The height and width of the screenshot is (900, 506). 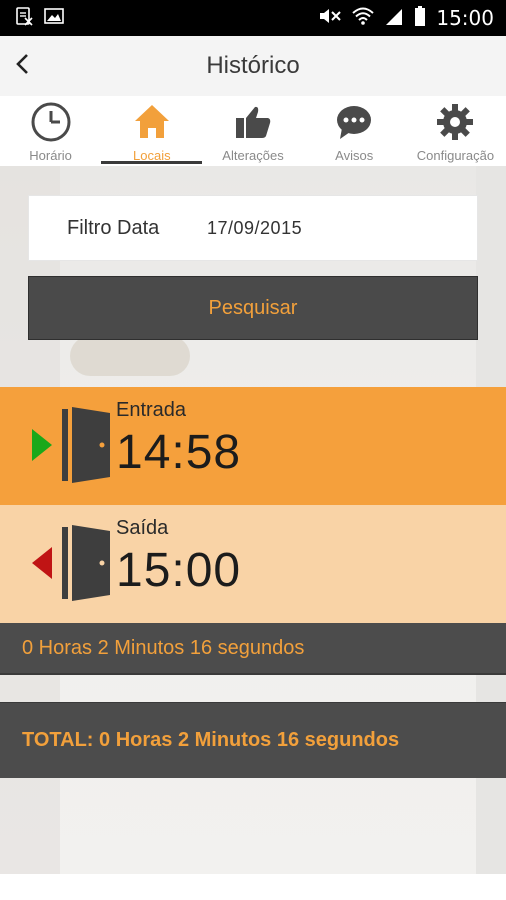 I want to click on date-filter-input, so click(x=307, y=228).